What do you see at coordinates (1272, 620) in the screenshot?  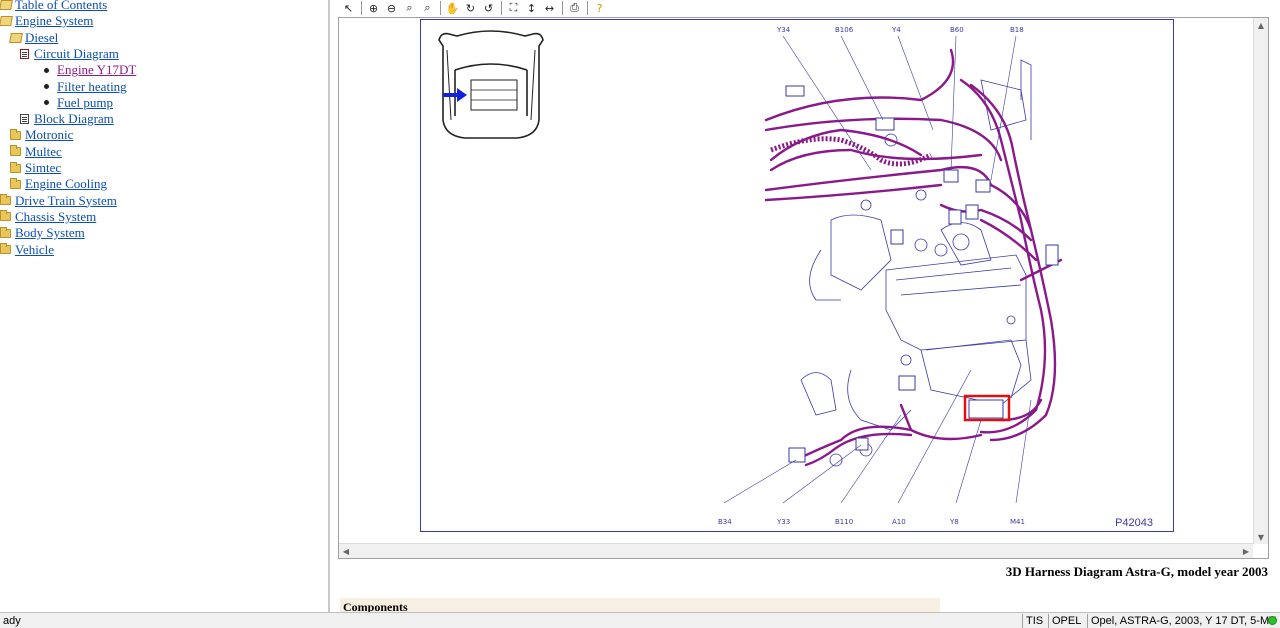 I see `status-indicator-icon` at bounding box center [1272, 620].